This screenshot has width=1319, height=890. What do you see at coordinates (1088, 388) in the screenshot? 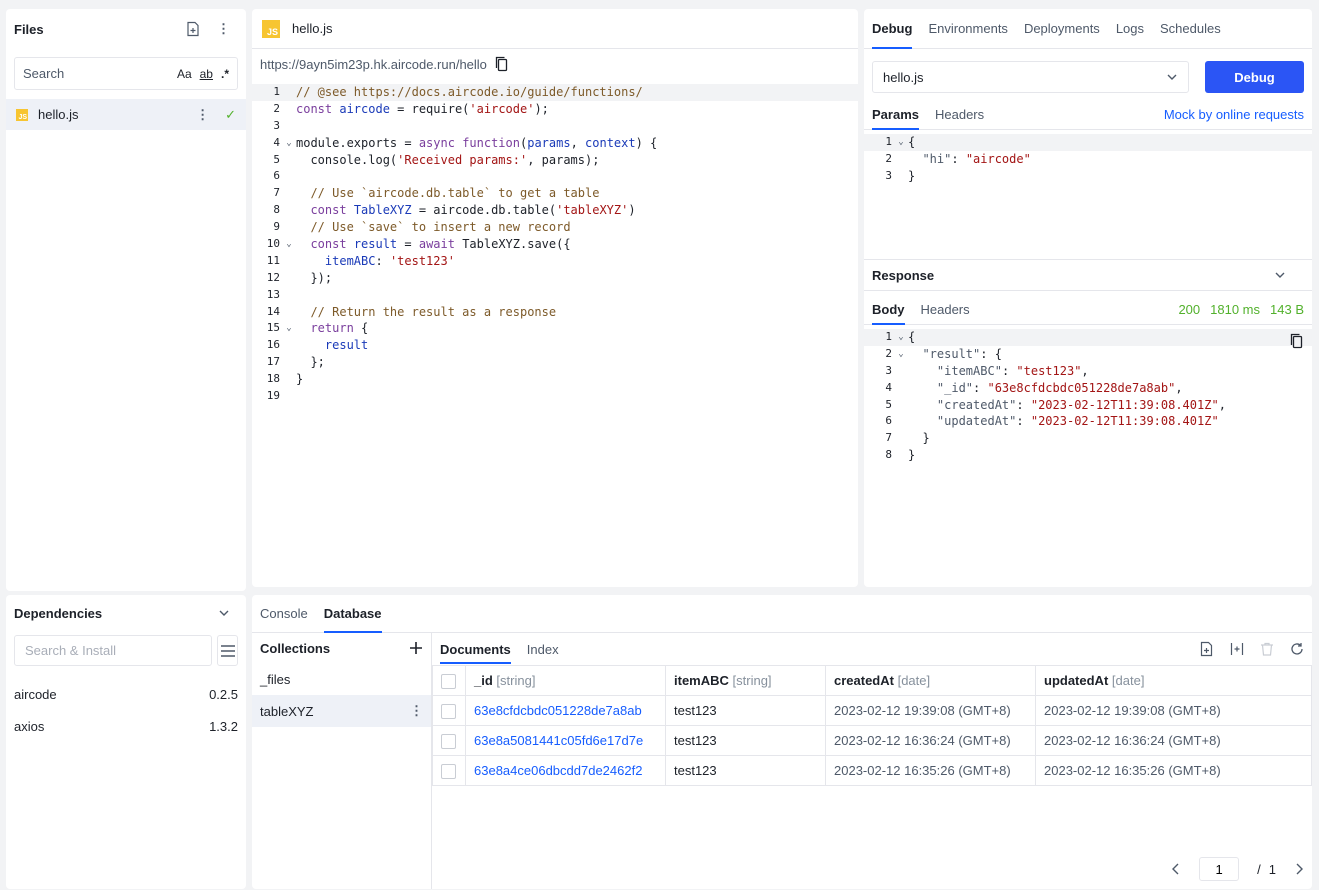
I see `code-line: 4 "_id": "63e8cfdcbdc051228de7a8ab",` at bounding box center [1088, 388].